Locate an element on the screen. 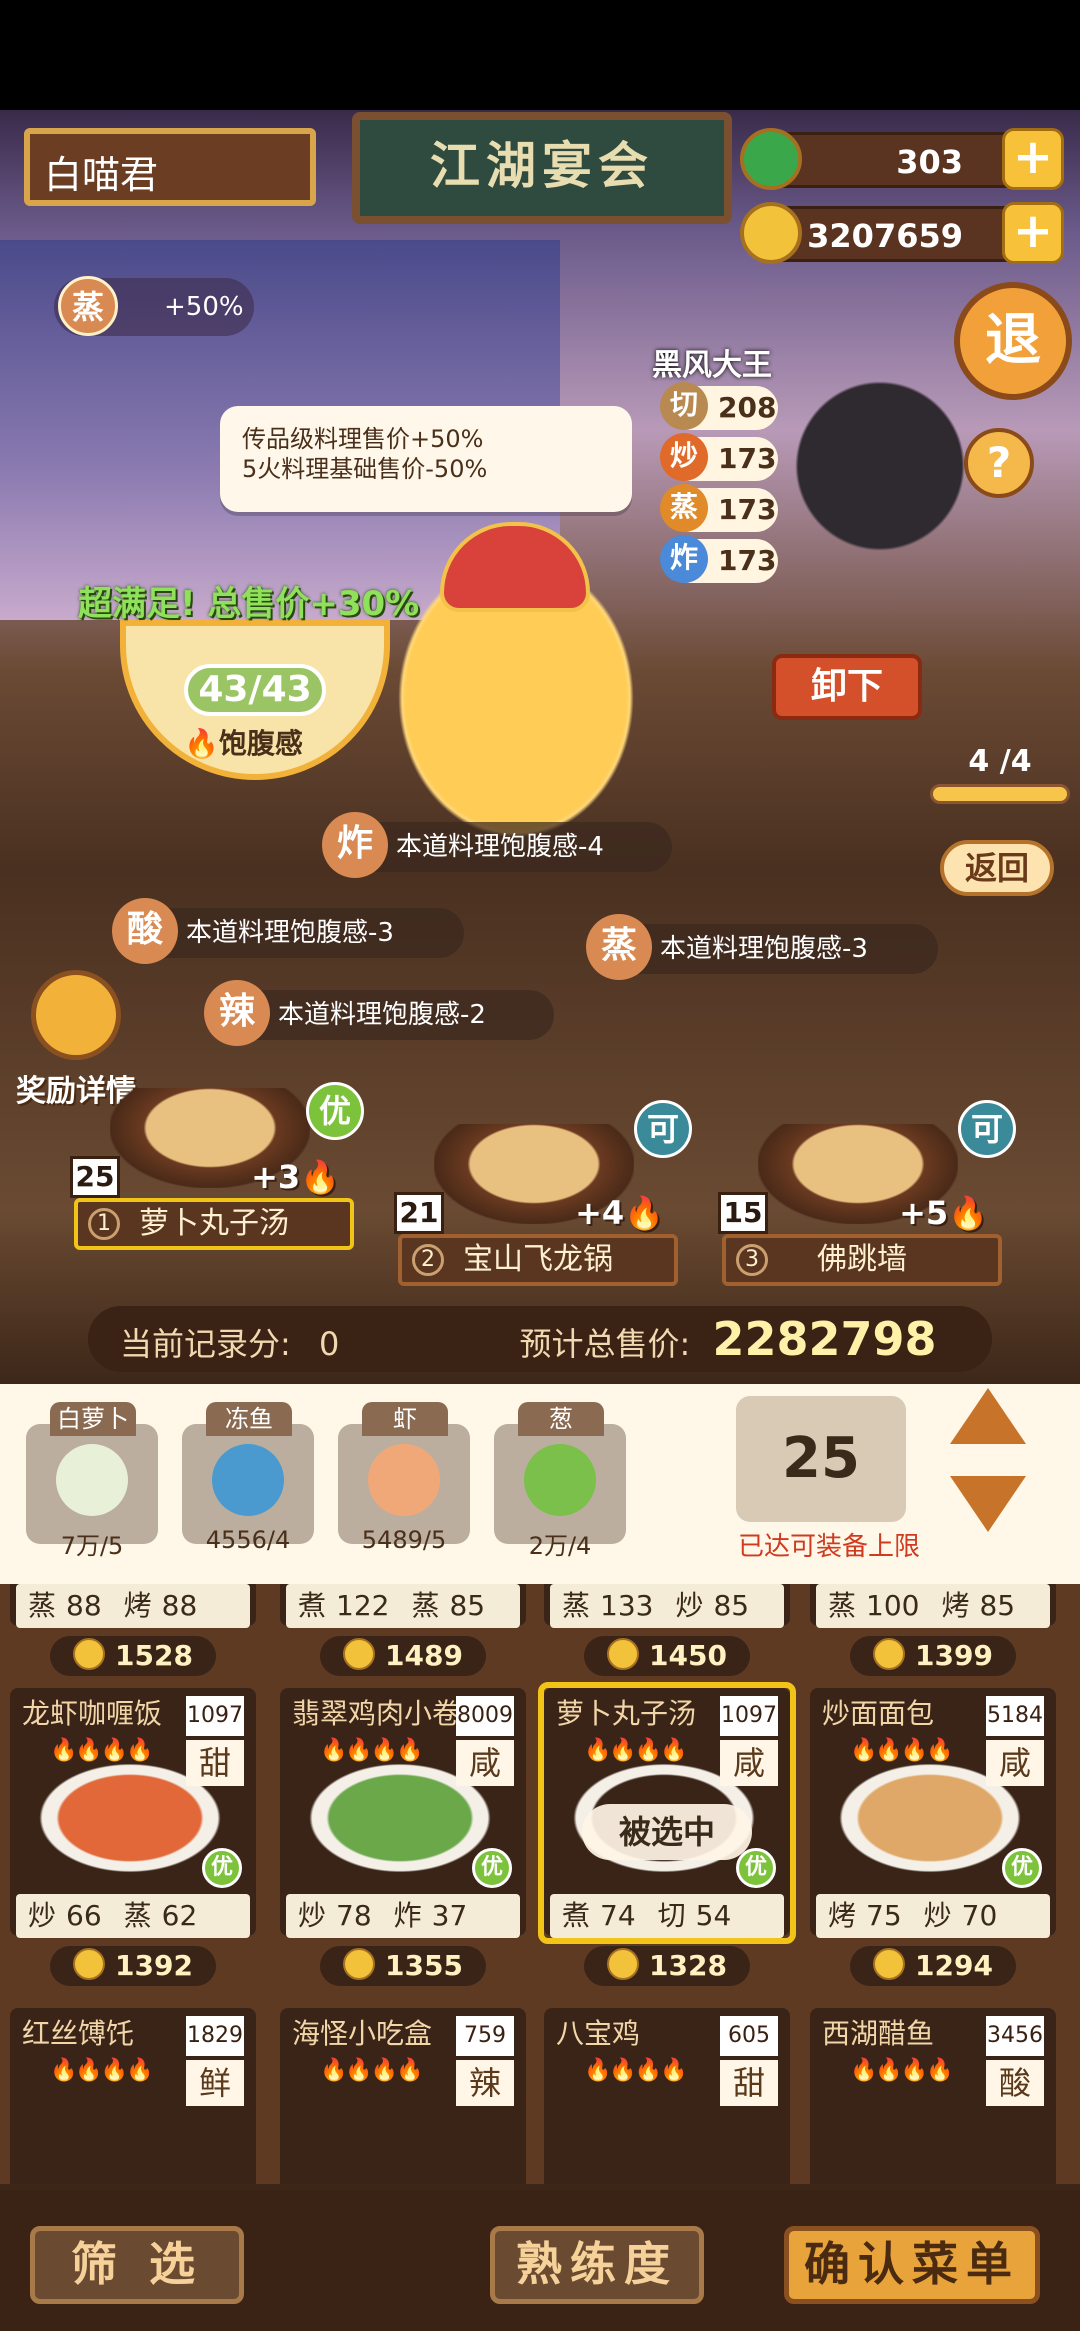  bonus-text: +5 is located at coordinates (924, 1213).